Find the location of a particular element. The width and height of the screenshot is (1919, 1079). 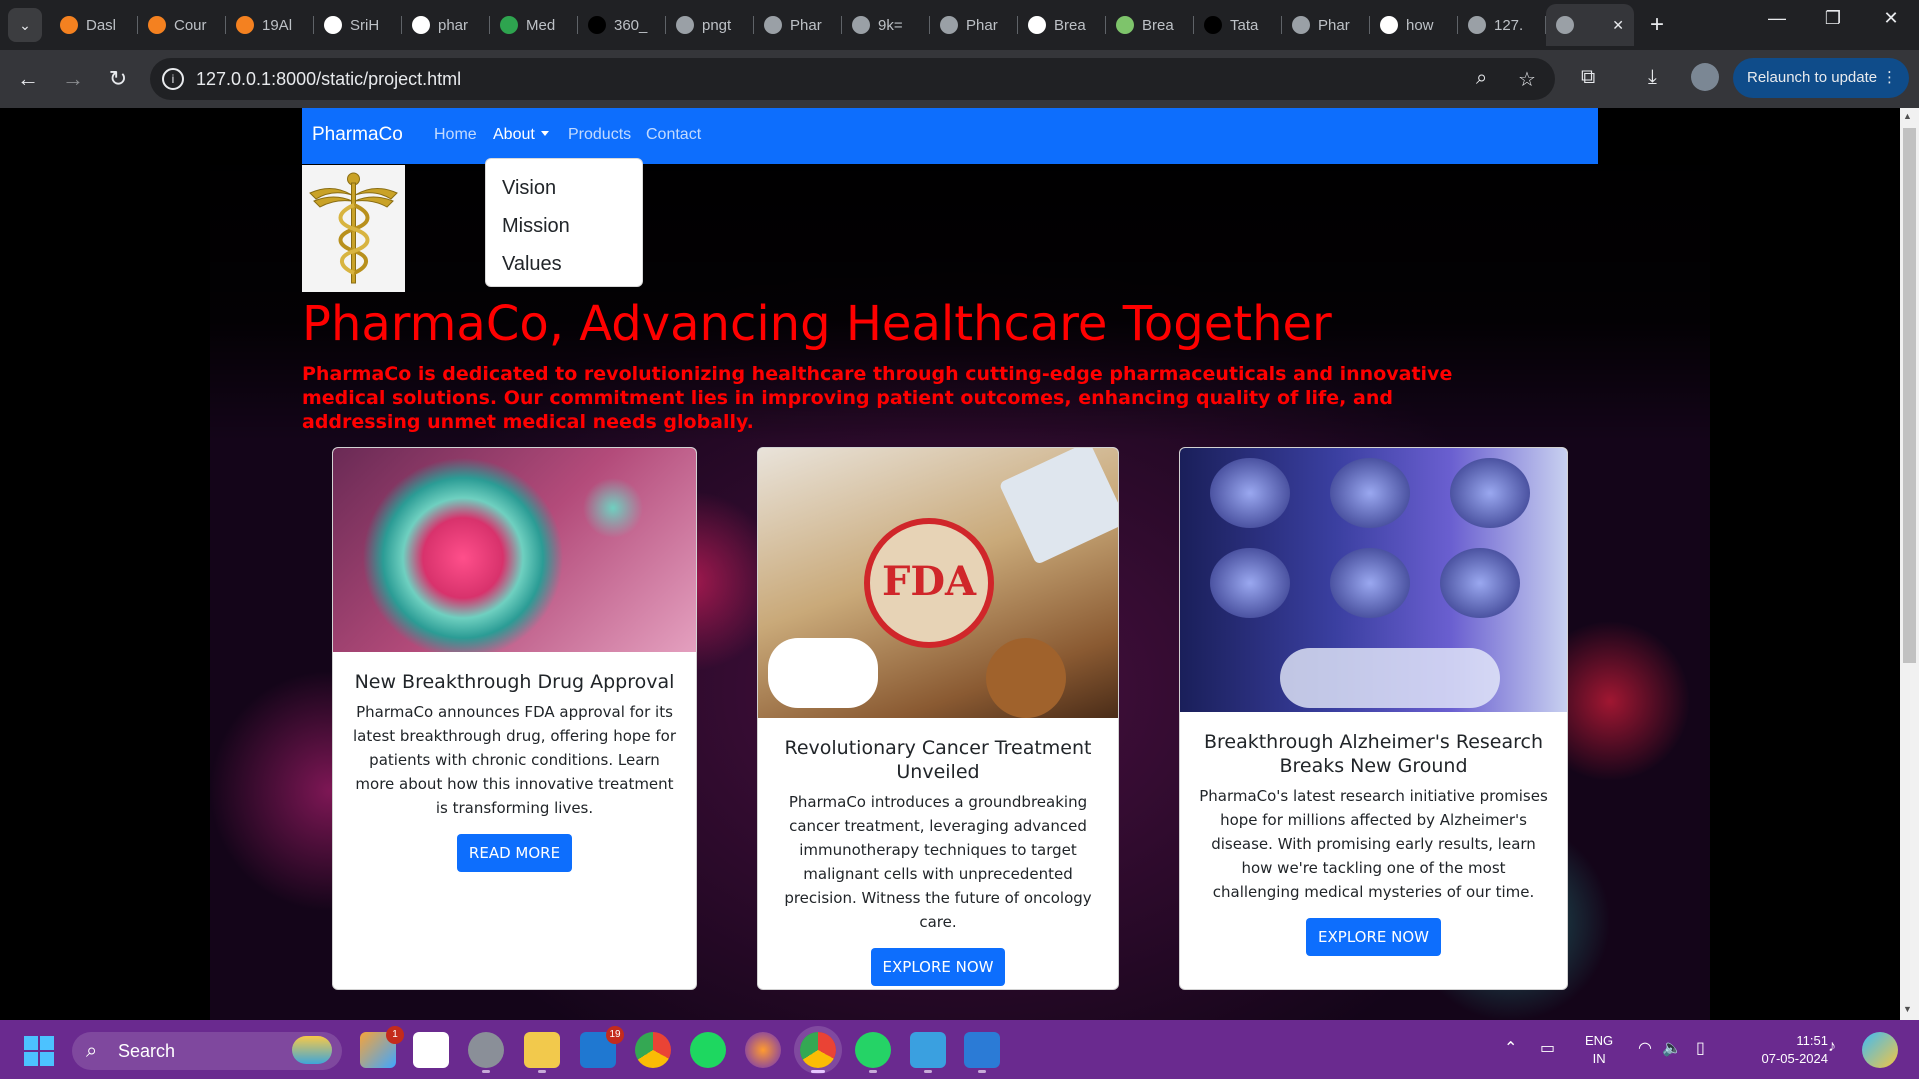

minimize-button: — is located at coordinates (1777, 18).